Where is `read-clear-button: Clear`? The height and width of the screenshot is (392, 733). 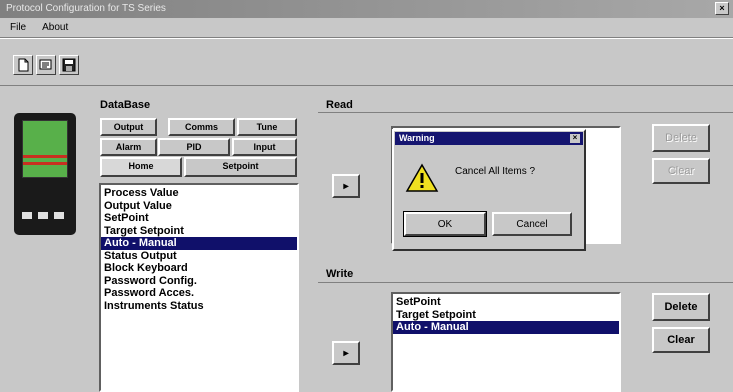
read-clear-button: Clear is located at coordinates (681, 171).